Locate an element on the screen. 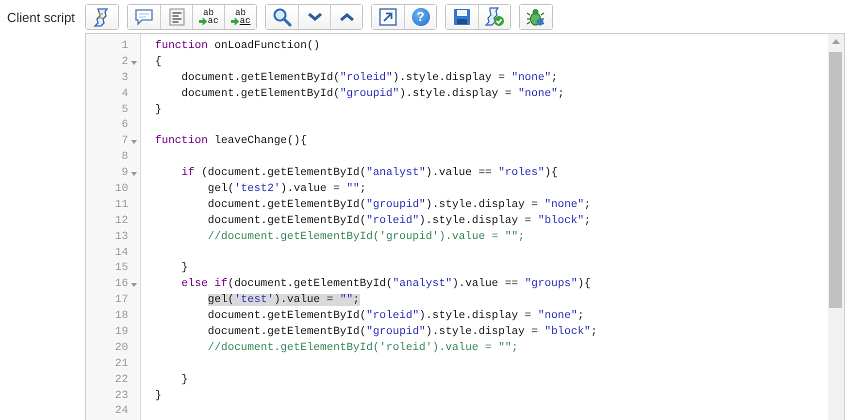  code-comment: //document.getElementById('roleid').value = ""; is located at coordinates (363, 348).